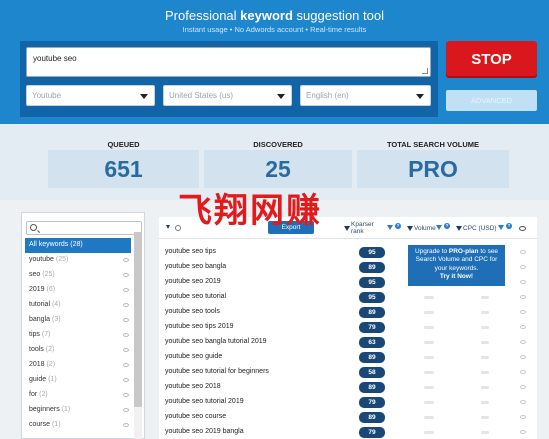 Image resolution: width=549 pixels, height=439 pixels. What do you see at coordinates (33, 394) in the screenshot?
I see `sidebar-item-label: for` at bounding box center [33, 394].